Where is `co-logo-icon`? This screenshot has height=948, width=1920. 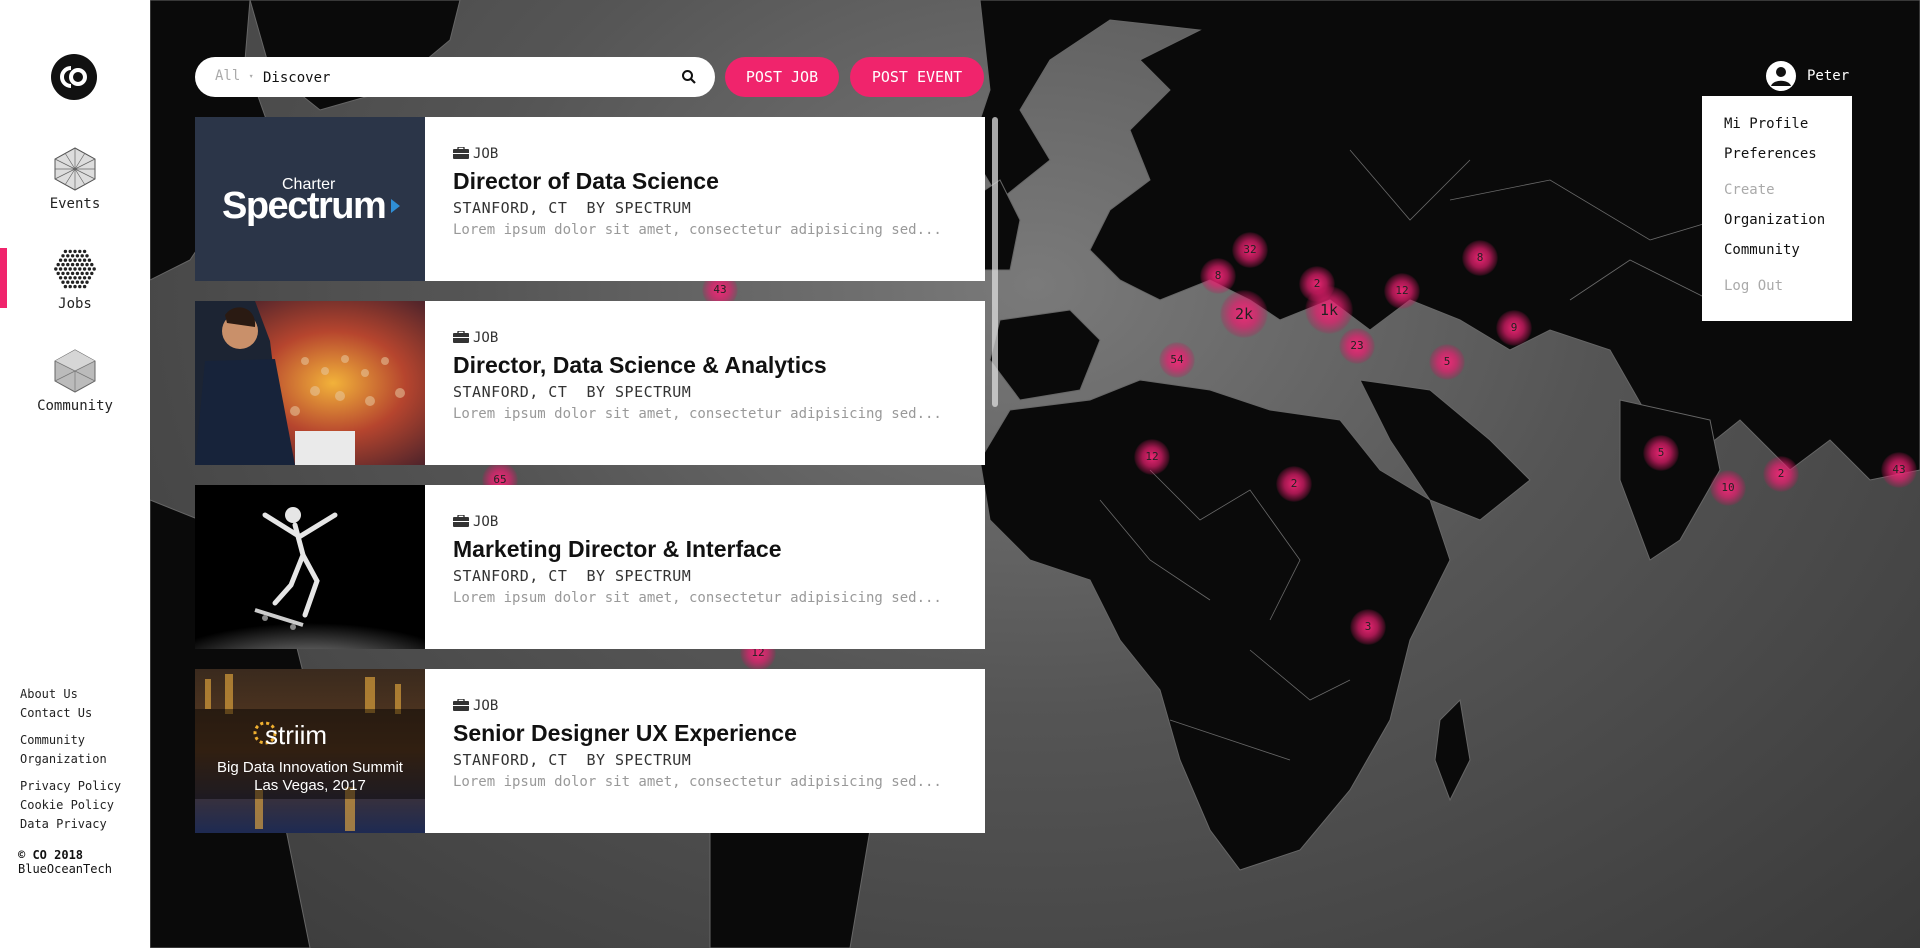
co-logo-icon is located at coordinates (74, 77).